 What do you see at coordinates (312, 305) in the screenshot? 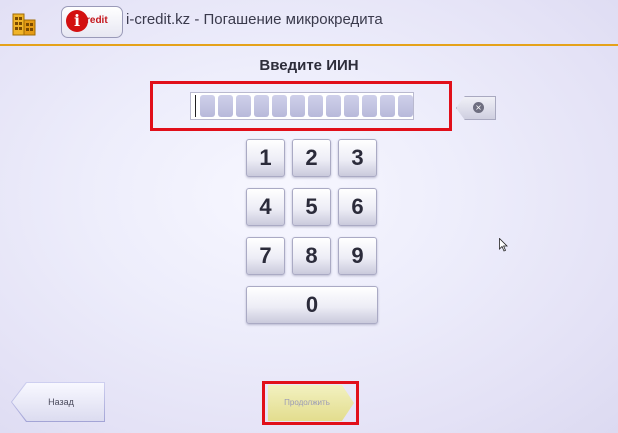
I see `key-0: 0` at bounding box center [312, 305].